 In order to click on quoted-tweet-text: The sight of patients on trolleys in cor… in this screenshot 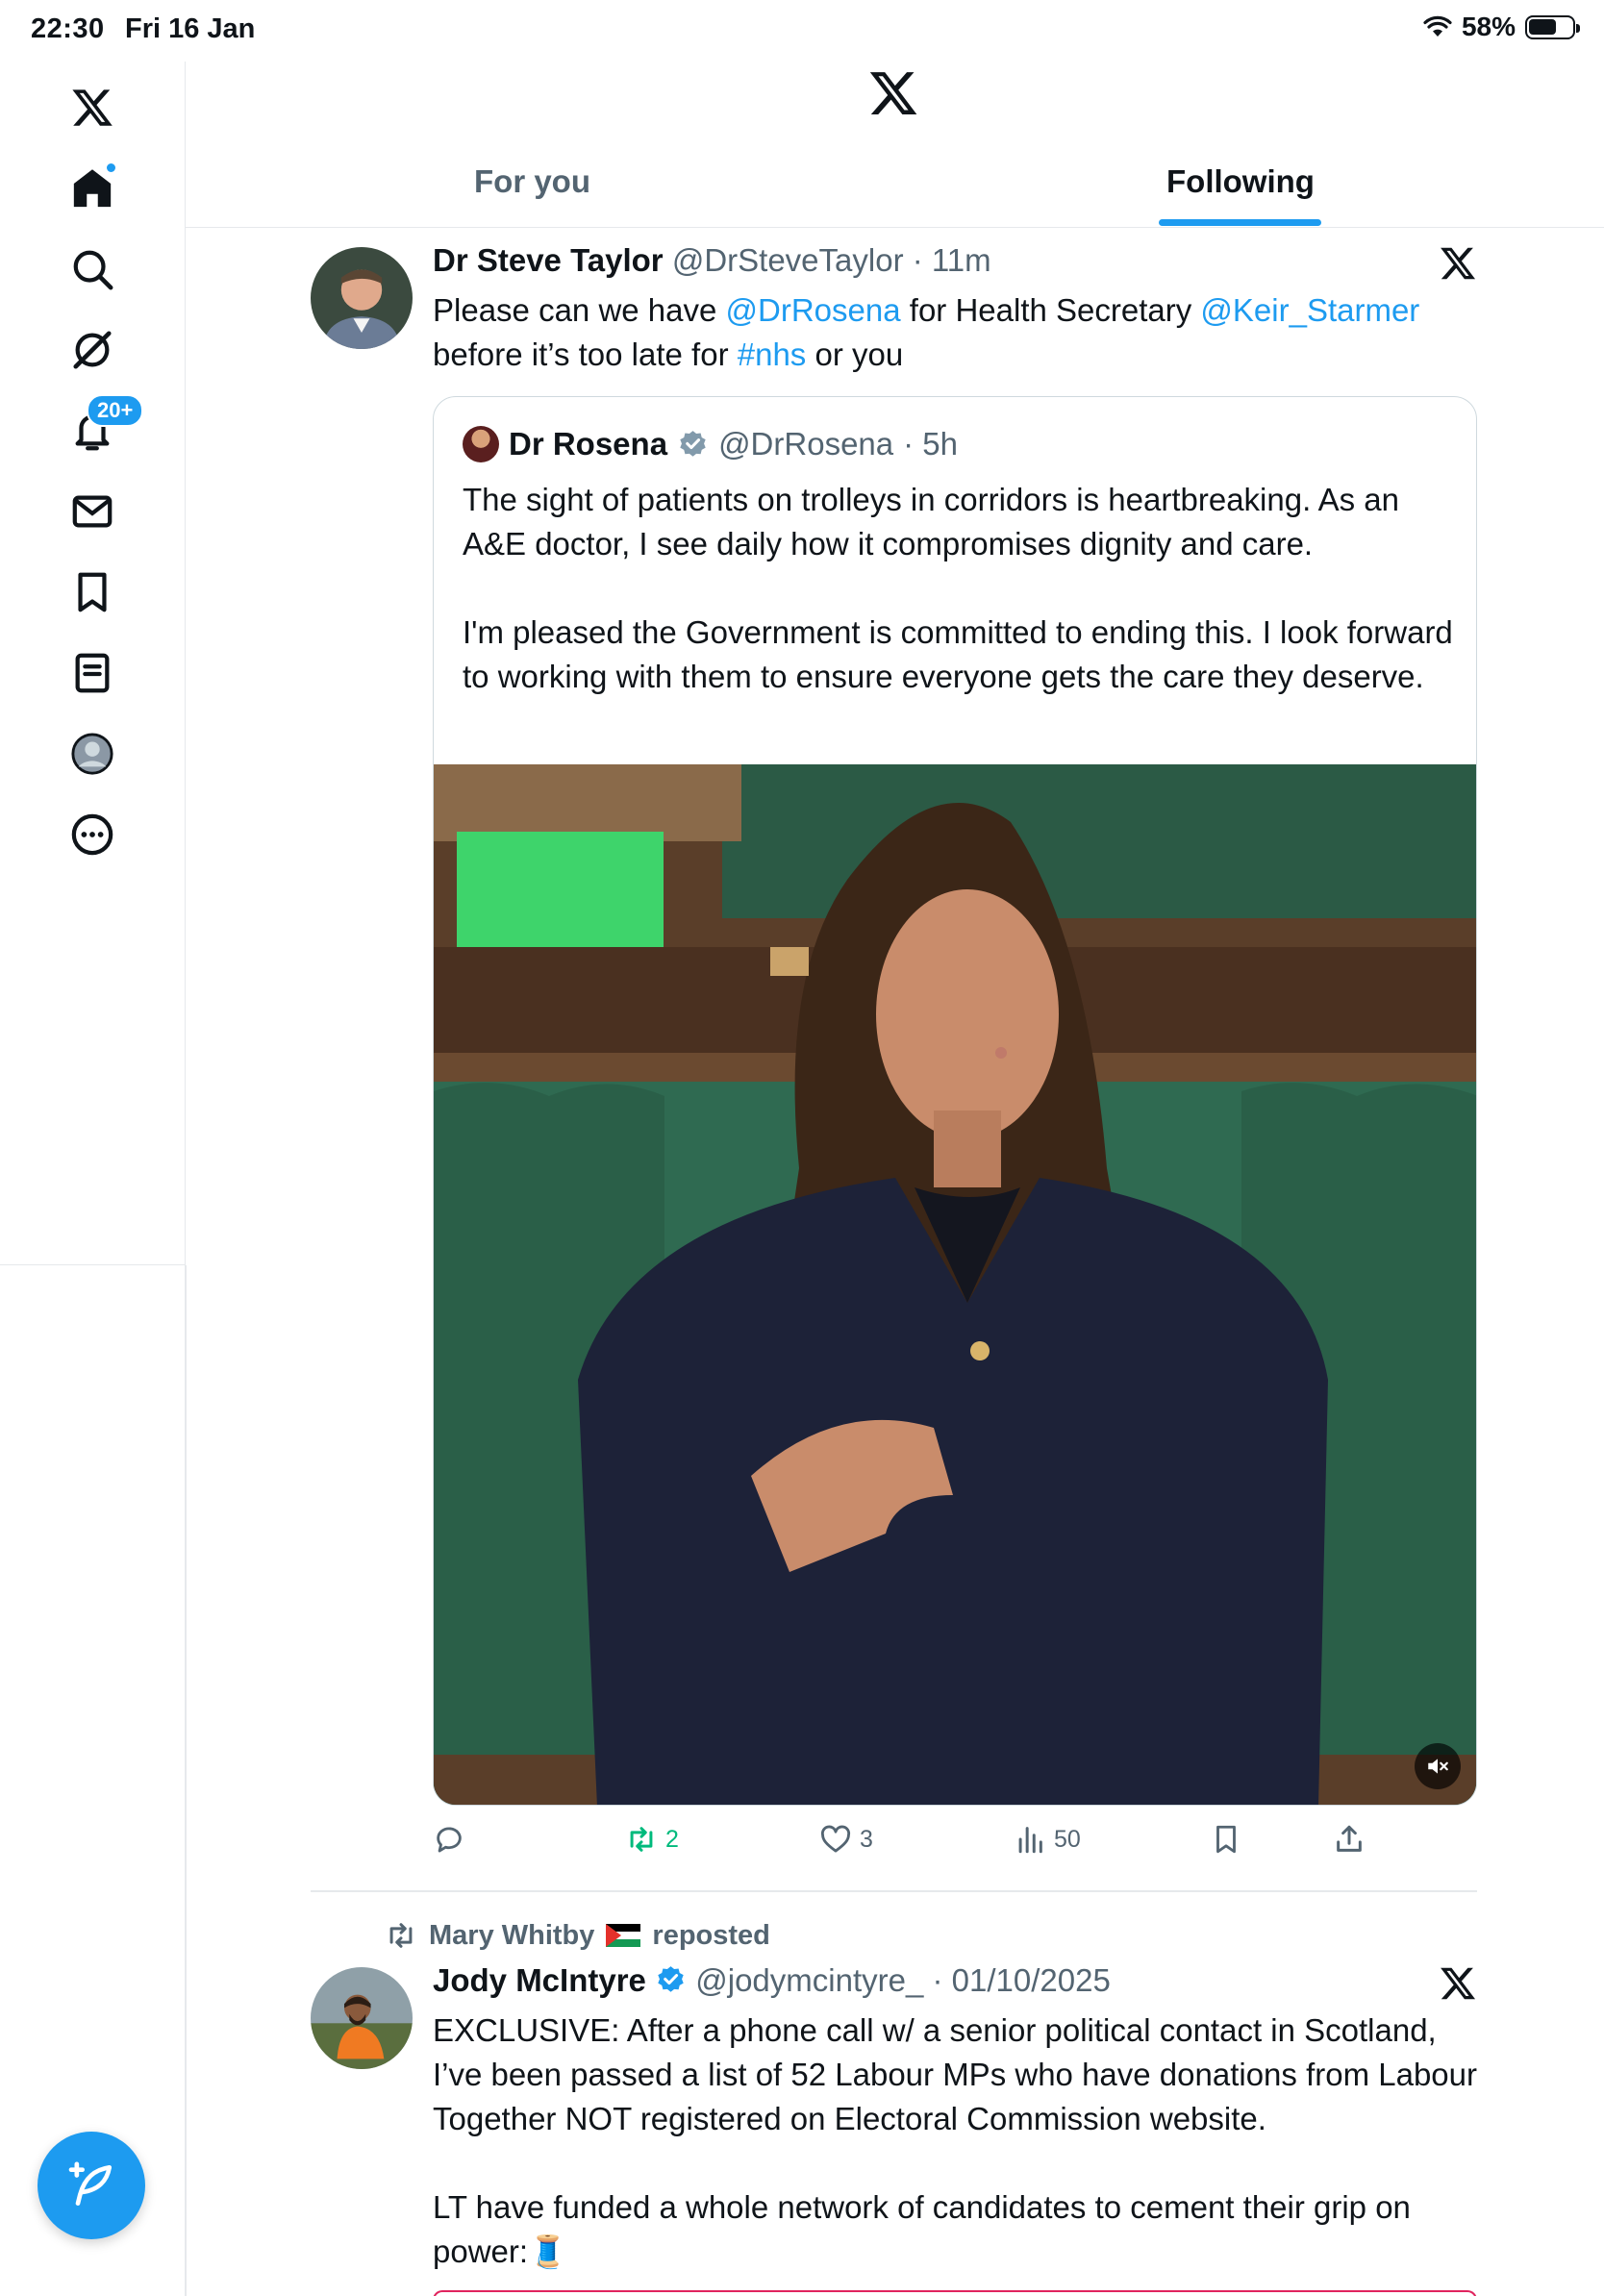, I will do `click(958, 610)`.